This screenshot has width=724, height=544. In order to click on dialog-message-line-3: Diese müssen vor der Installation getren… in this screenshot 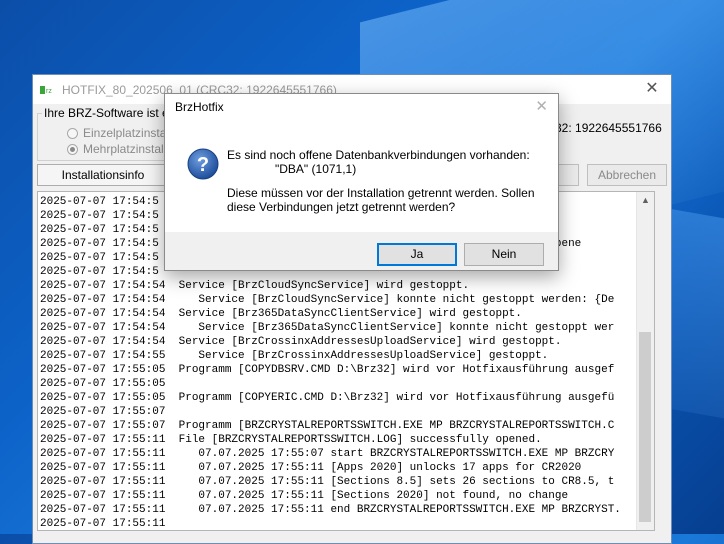, I will do `click(381, 193)`.